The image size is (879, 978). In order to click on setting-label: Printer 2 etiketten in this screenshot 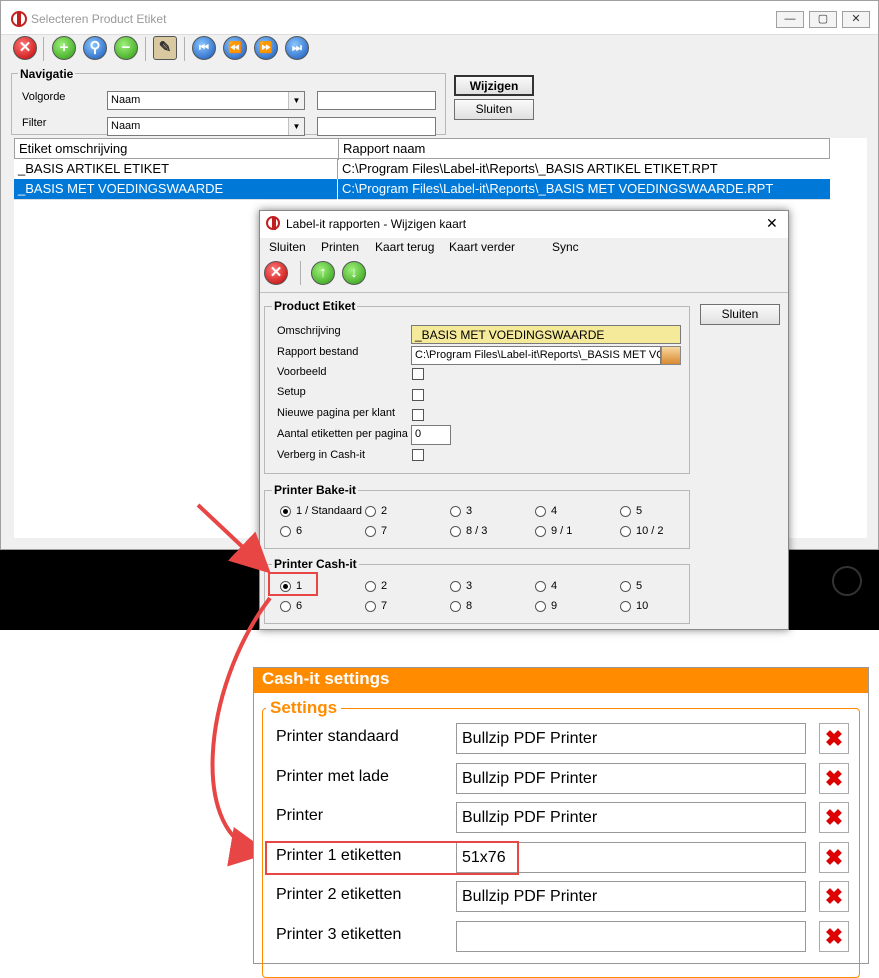, I will do `click(339, 894)`.